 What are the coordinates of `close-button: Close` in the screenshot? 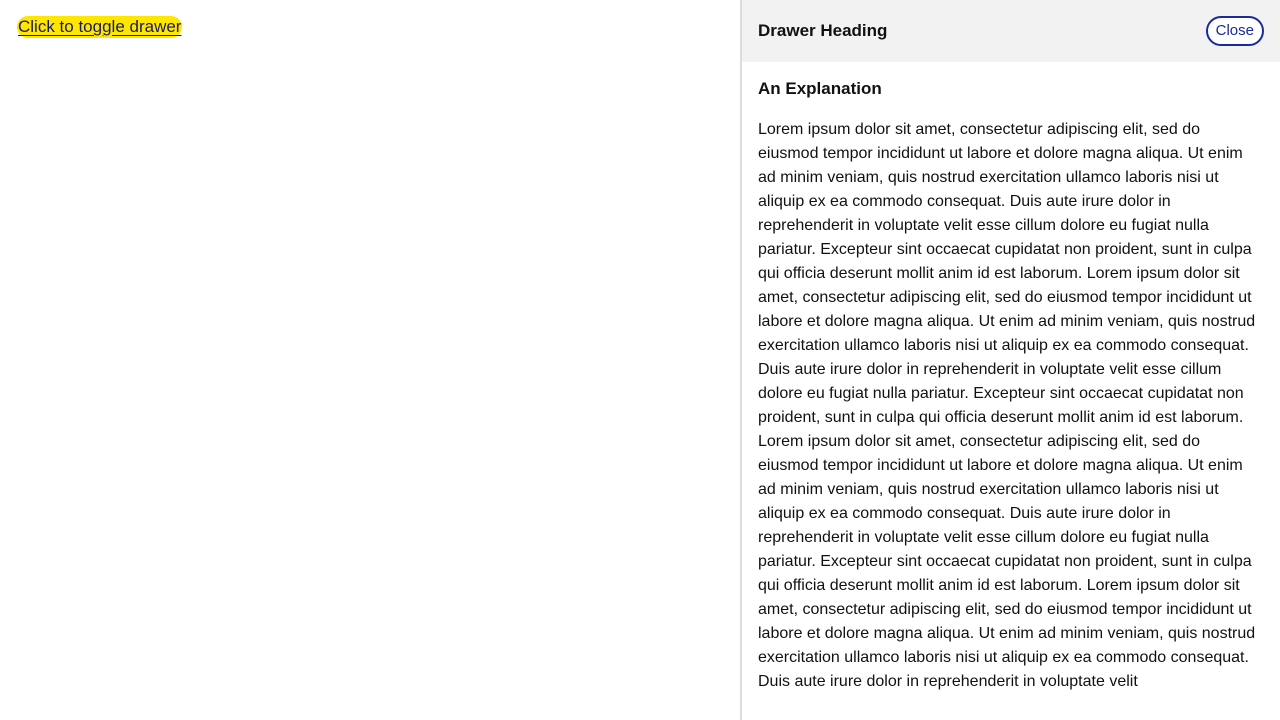 It's located at (1234, 31).